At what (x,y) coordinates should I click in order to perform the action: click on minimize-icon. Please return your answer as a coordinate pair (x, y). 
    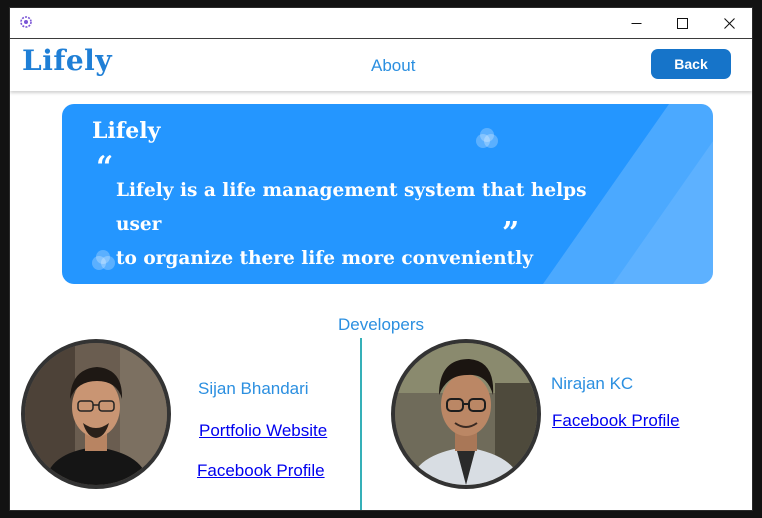
    Looking at the image, I should click on (636, 23).